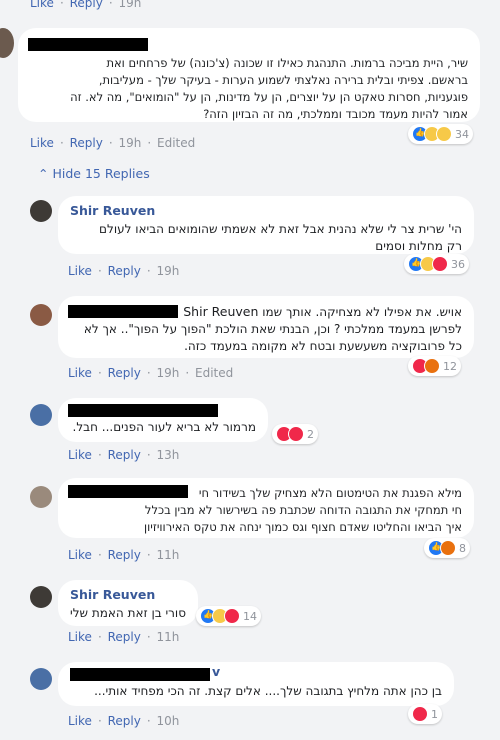 The height and width of the screenshot is (740, 500). I want to click on comment-actions: Like · Reply · 19h · Edited, so click(113, 143).